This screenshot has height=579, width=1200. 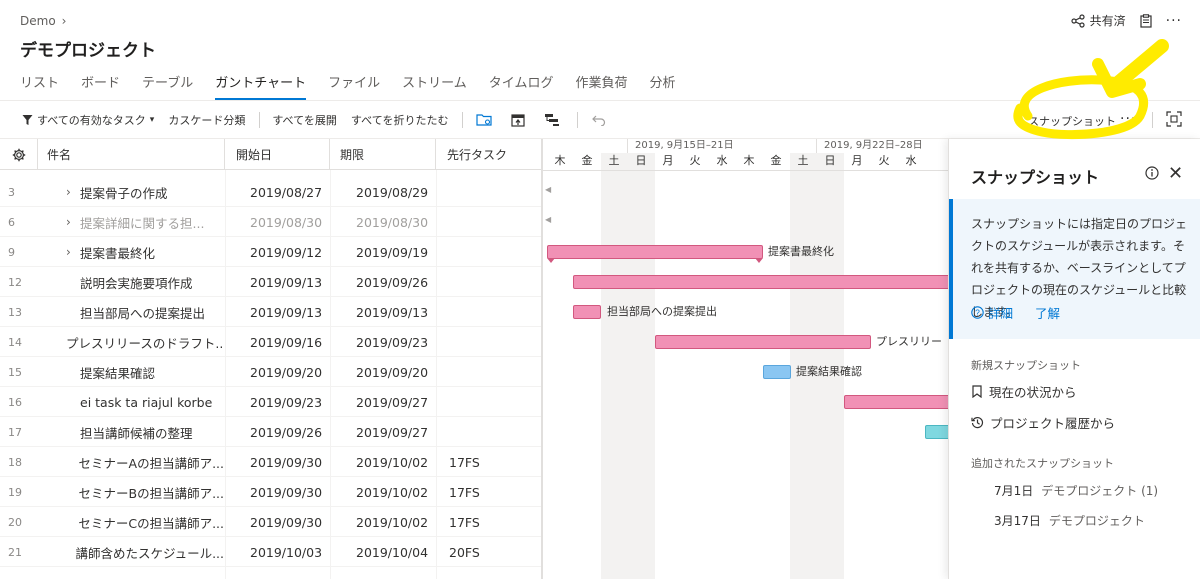 I want to click on tab-stream: ストリーム, so click(x=434, y=83).